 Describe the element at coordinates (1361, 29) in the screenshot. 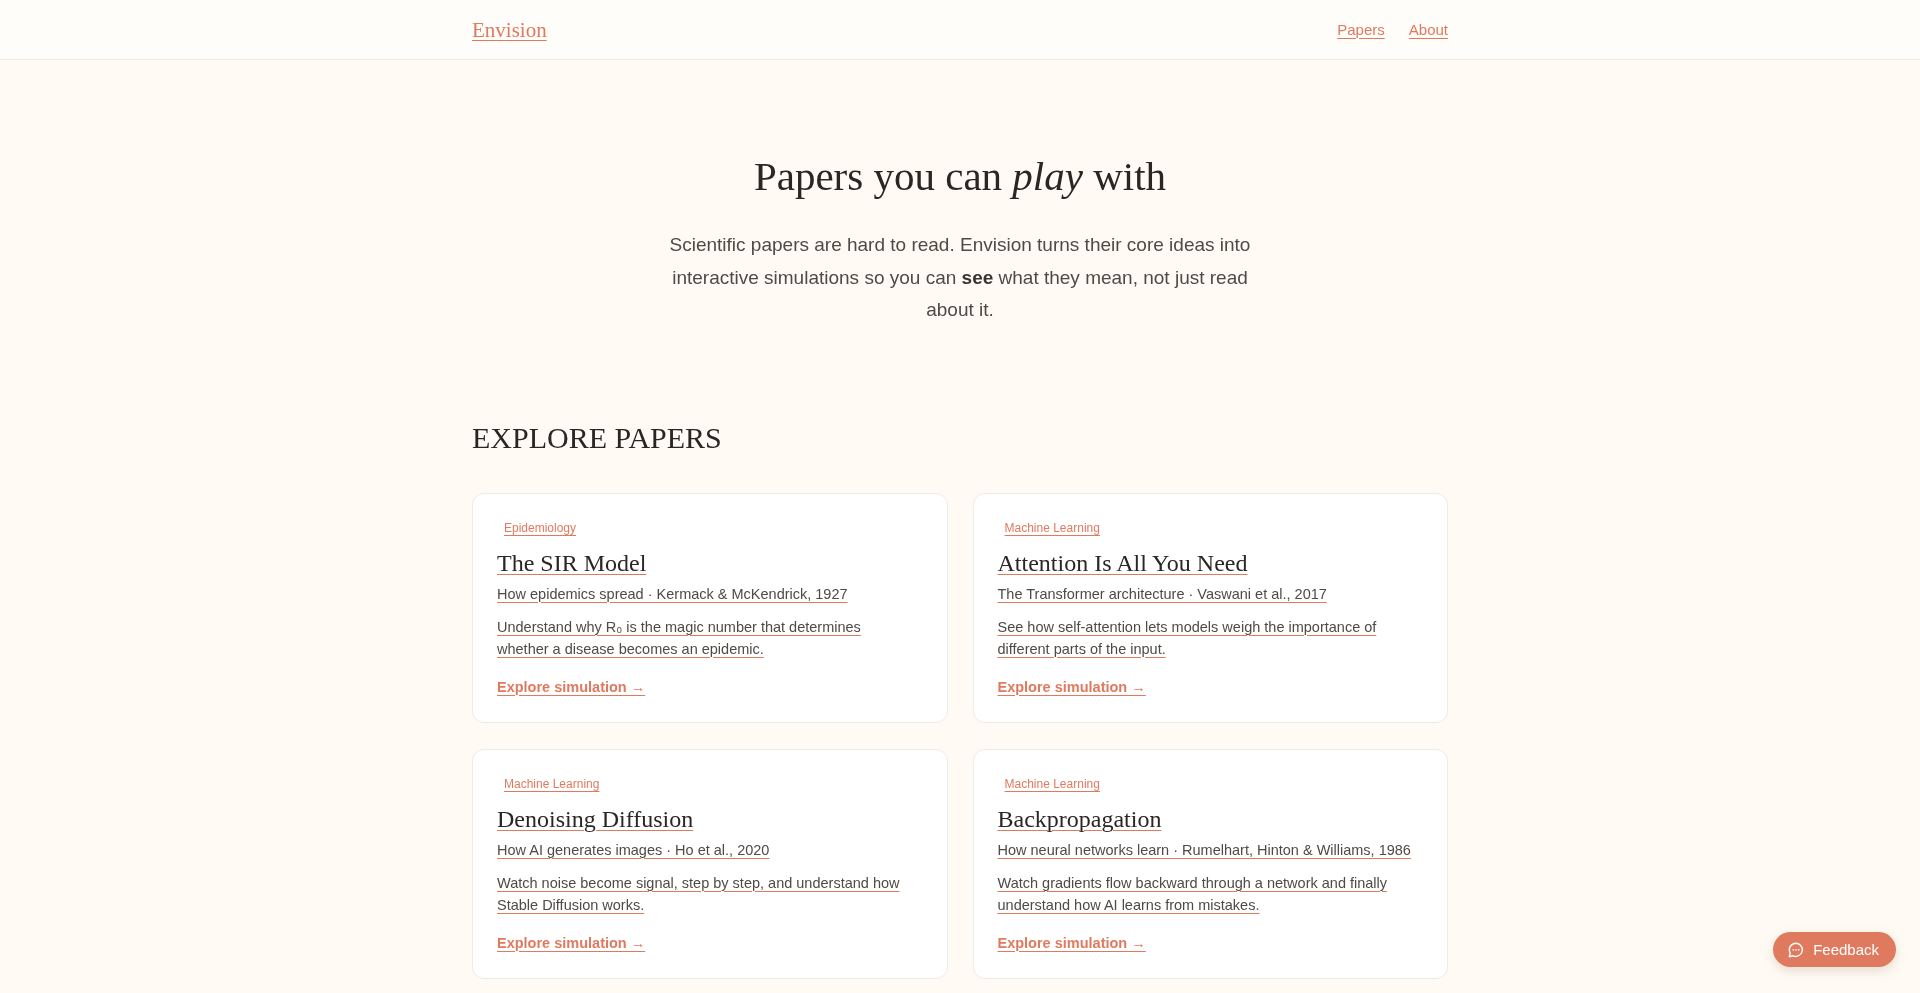

I see `nav-link: Papers` at that location.